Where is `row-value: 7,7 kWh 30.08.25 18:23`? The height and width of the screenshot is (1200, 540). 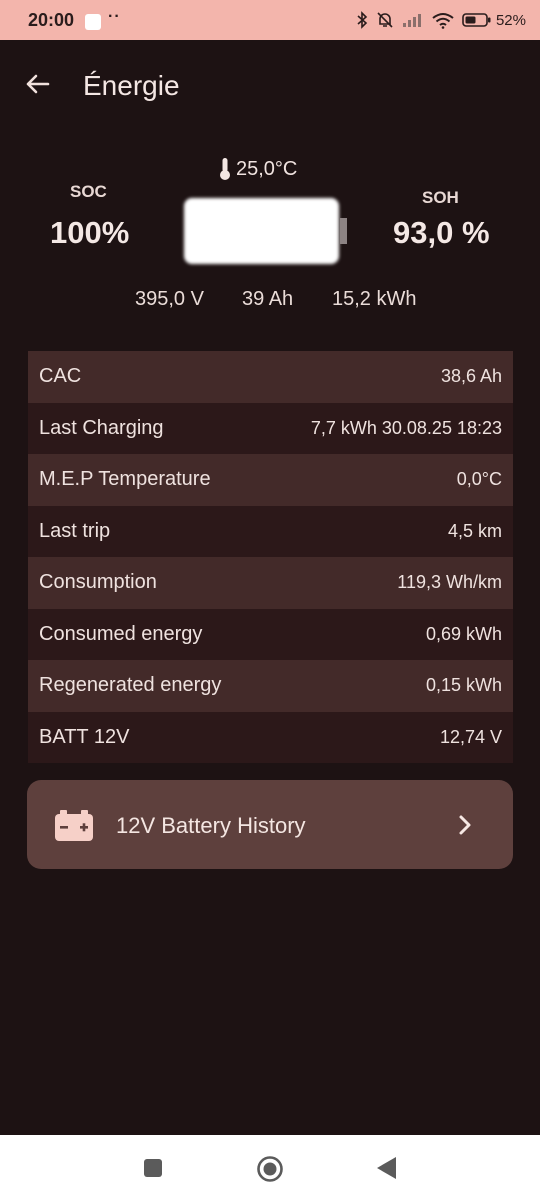
row-value: 7,7 kWh 30.08.25 18:23 is located at coordinates (406, 427).